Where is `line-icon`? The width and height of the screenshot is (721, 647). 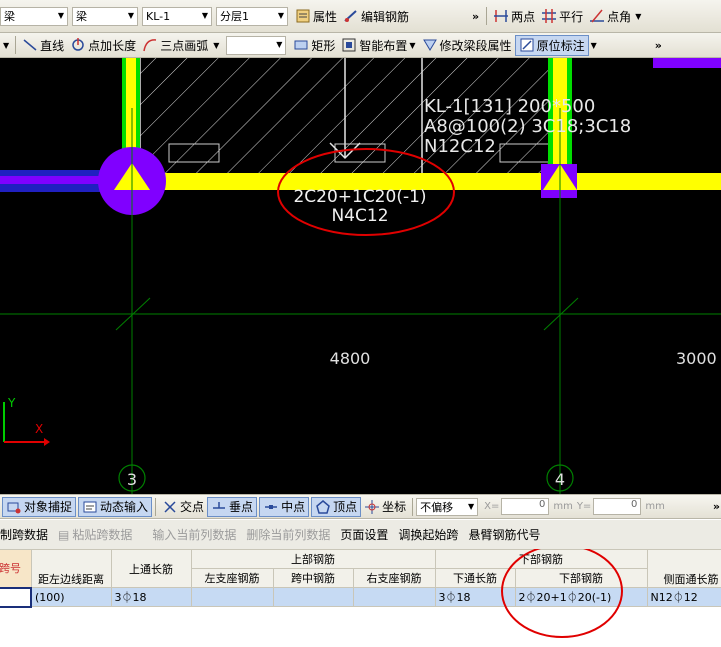 line-icon is located at coordinates (30, 45).